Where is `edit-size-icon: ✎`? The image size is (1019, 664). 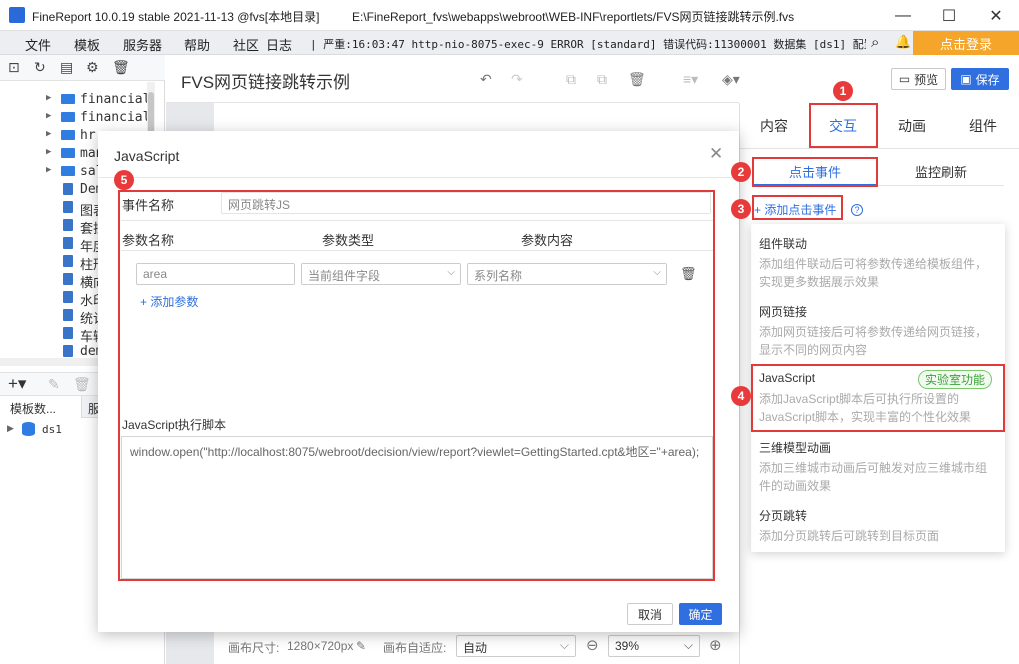 edit-size-icon: ✎ is located at coordinates (361, 646).